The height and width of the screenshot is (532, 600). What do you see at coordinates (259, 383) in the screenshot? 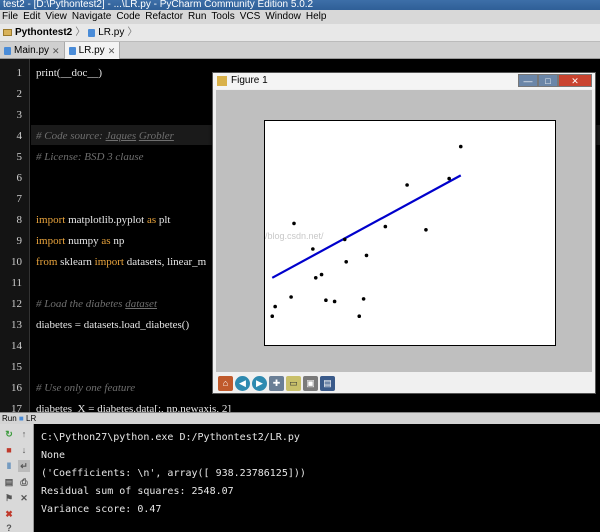
I see `forward-icon: ▶` at bounding box center [259, 383].